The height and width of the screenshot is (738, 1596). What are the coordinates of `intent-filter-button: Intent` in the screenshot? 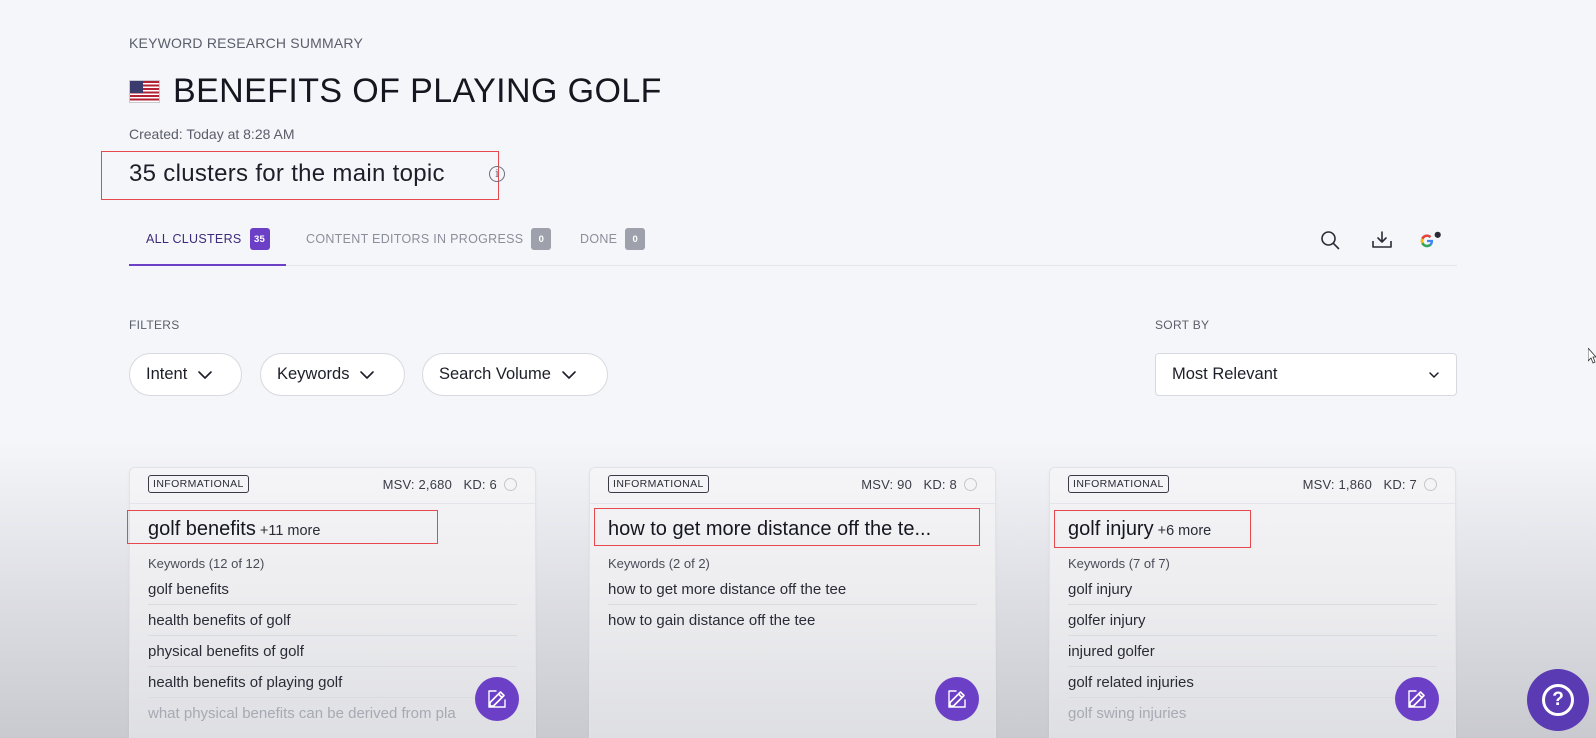 It's located at (185, 374).